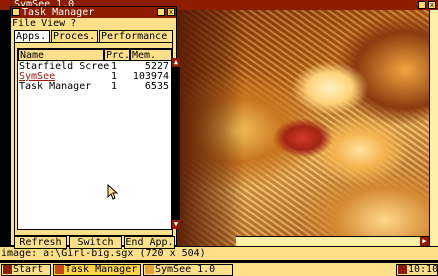 The height and width of the screenshot is (276, 438). What do you see at coordinates (402, 269) in the screenshot?
I see `tray-icon` at bounding box center [402, 269].